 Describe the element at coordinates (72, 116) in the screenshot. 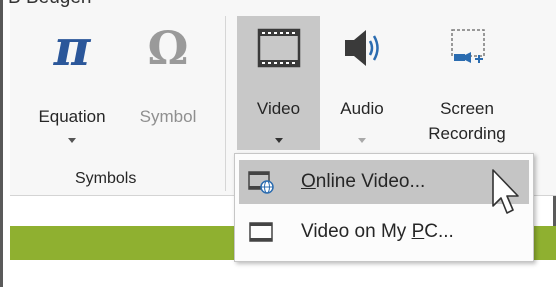

I see `equation-label: Equation` at that location.